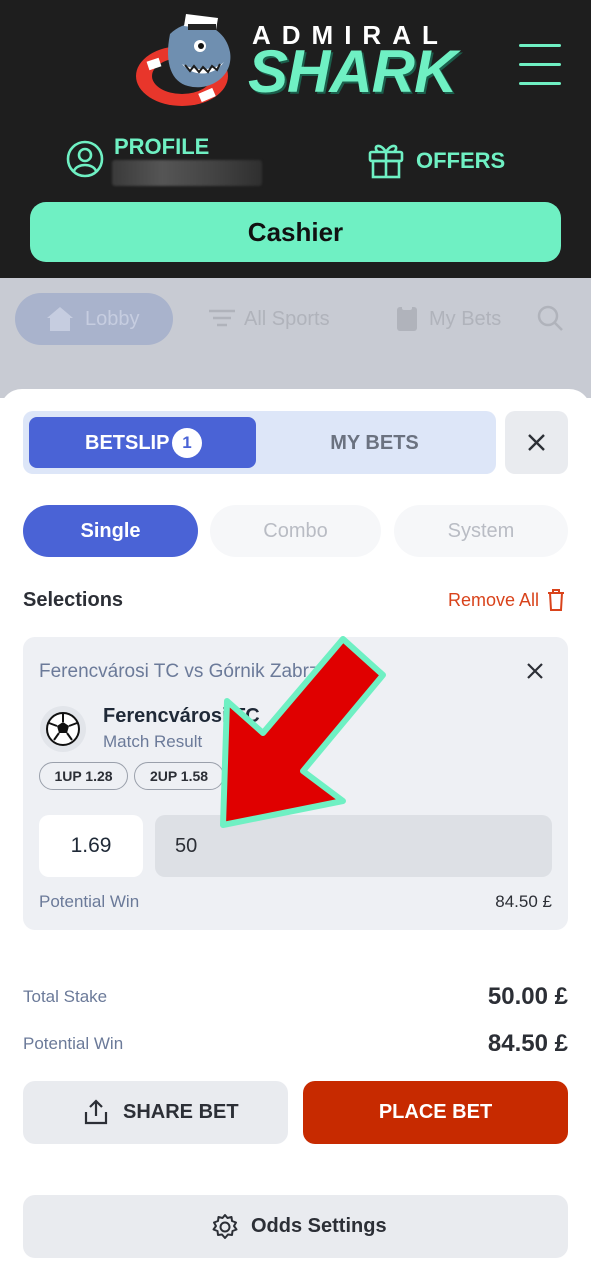  I want to click on admiral-shark-logo: ADMIRAL SHARK, so click(300, 59).